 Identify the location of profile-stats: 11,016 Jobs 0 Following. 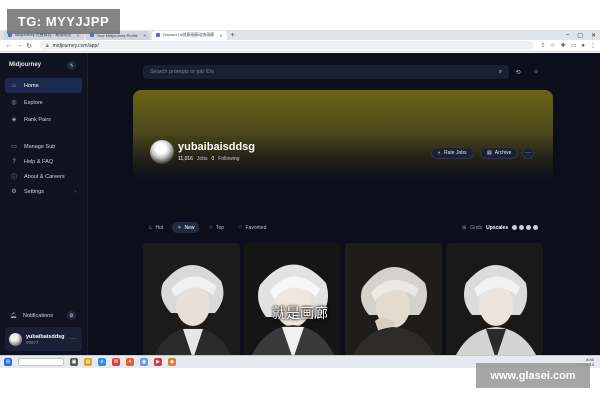
(208, 159).